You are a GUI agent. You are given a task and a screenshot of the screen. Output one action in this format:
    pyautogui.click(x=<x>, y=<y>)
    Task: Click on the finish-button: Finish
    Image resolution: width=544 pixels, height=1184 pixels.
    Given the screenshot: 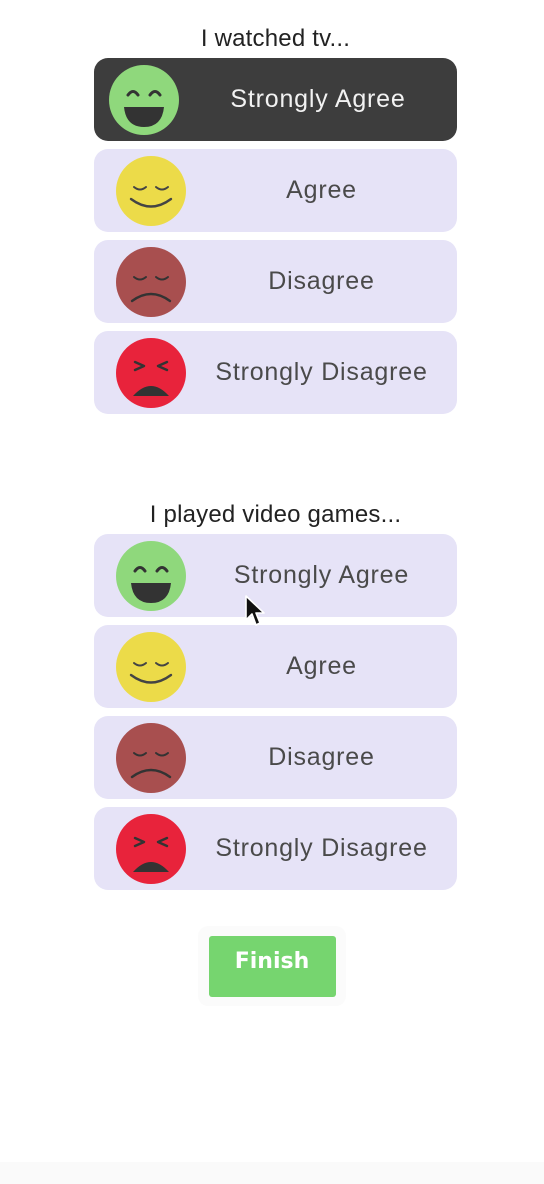 What is the action you would take?
    pyautogui.click(x=272, y=966)
    